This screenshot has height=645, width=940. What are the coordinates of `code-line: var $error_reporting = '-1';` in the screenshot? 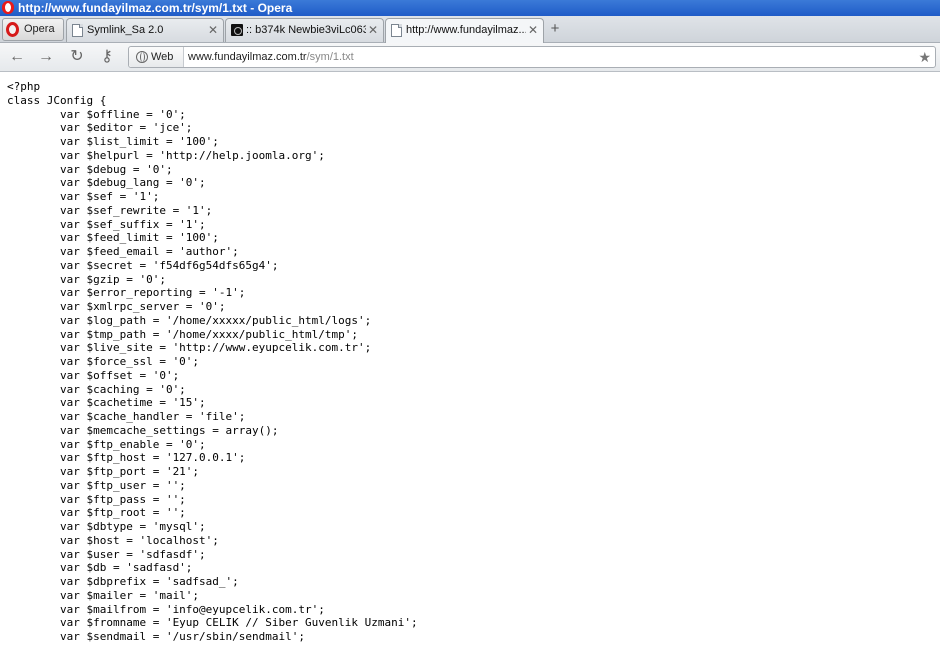 It's located at (126, 293).